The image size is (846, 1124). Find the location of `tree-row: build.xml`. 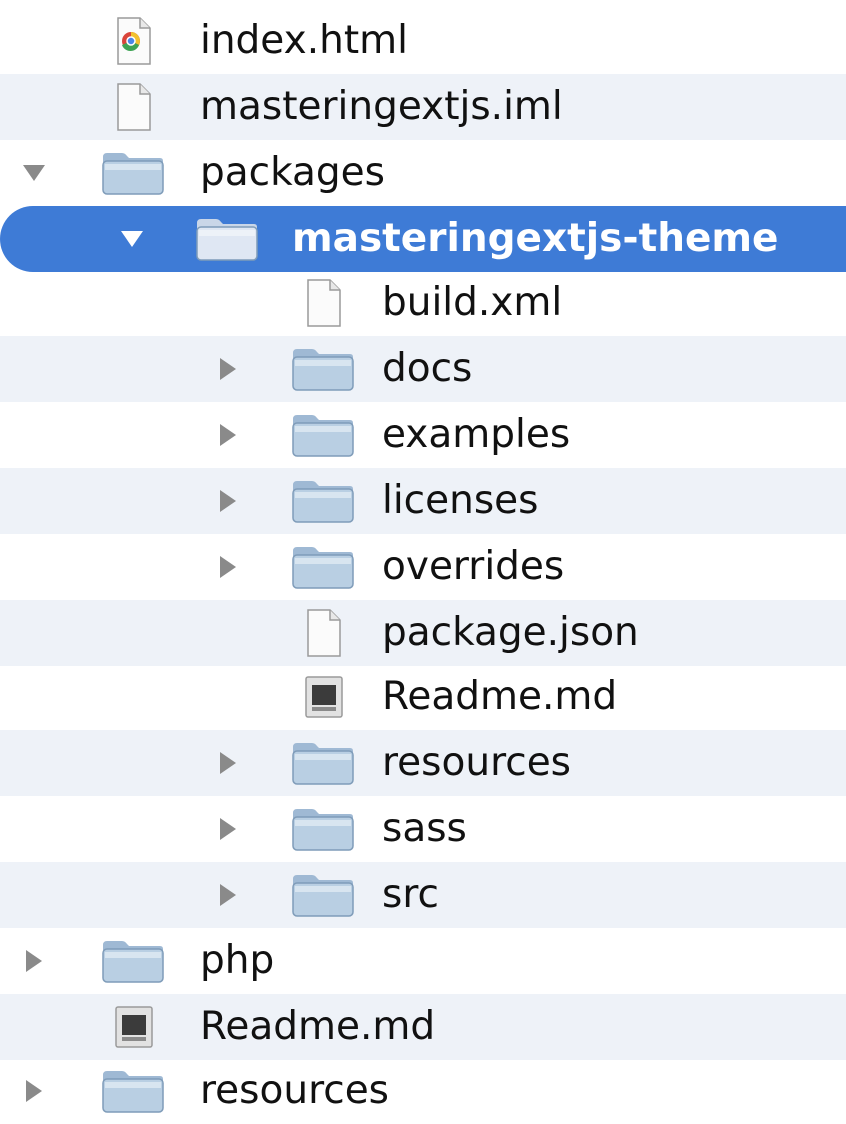

tree-row: build.xml is located at coordinates (423, 303).